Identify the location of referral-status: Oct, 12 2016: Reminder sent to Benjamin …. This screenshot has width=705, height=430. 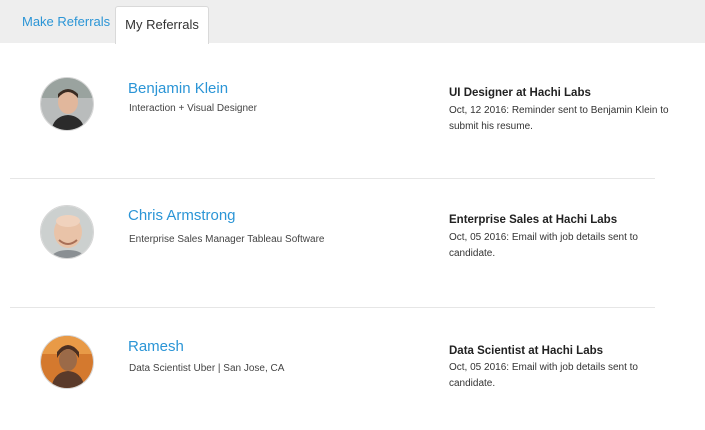
(559, 118).